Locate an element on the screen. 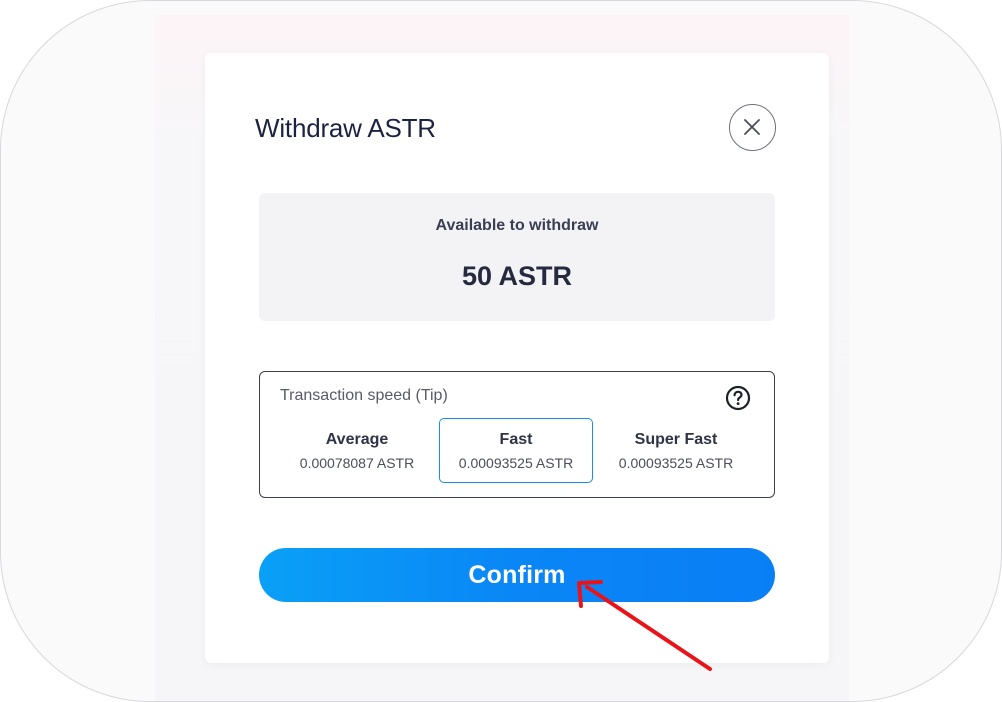  speed-option-fast: Fast 0.00093525 ASTR is located at coordinates (516, 450).